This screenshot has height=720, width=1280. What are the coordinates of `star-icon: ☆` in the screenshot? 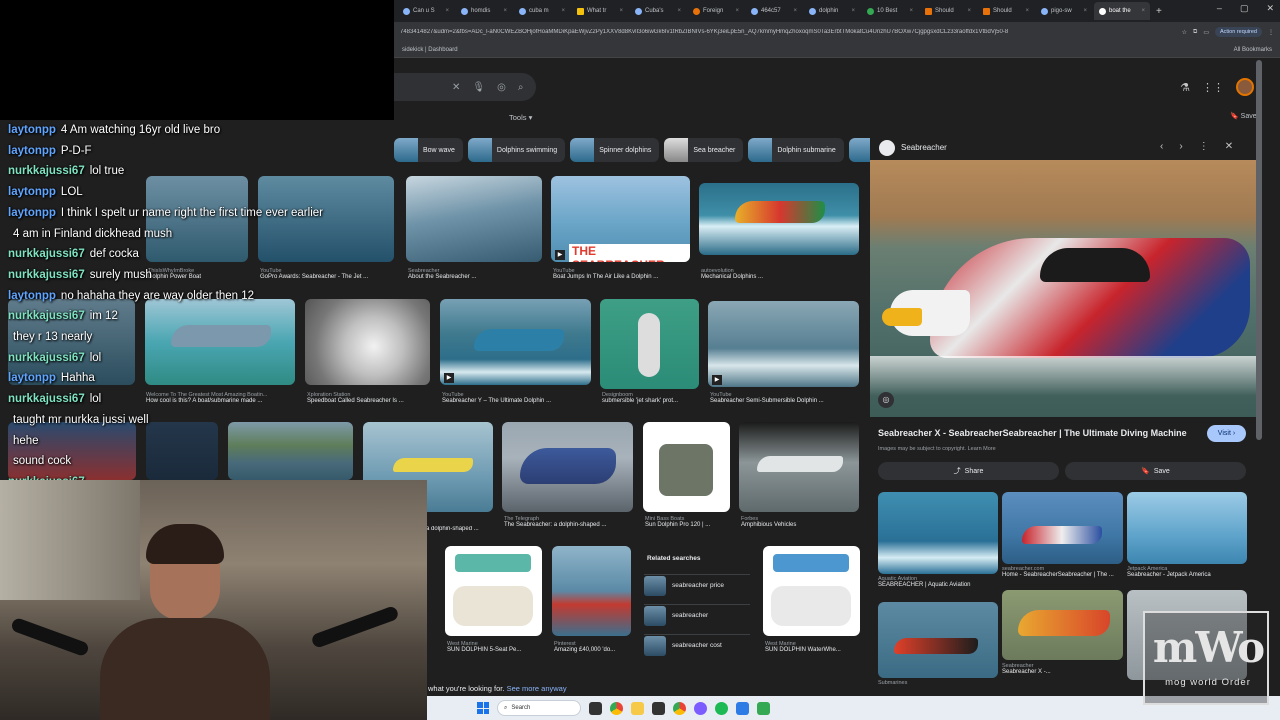 It's located at (1184, 32).